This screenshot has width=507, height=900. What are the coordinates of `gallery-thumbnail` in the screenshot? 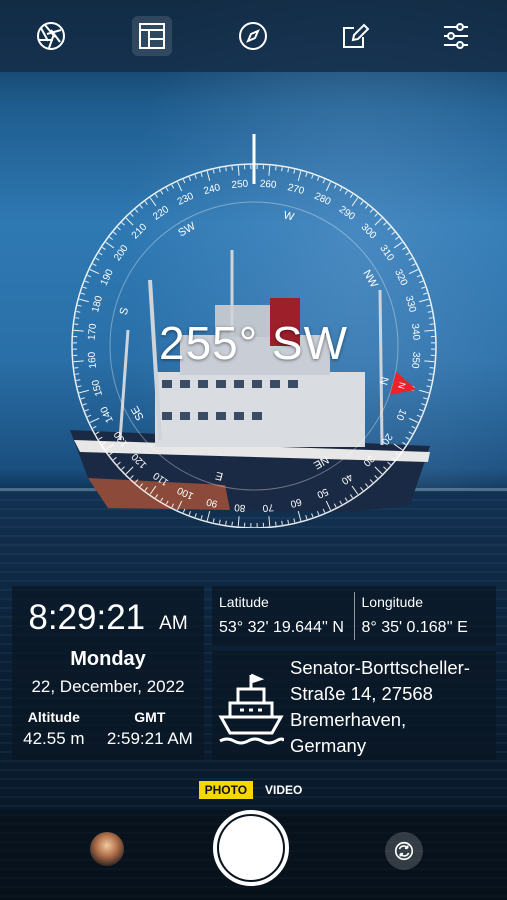 It's located at (107, 849).